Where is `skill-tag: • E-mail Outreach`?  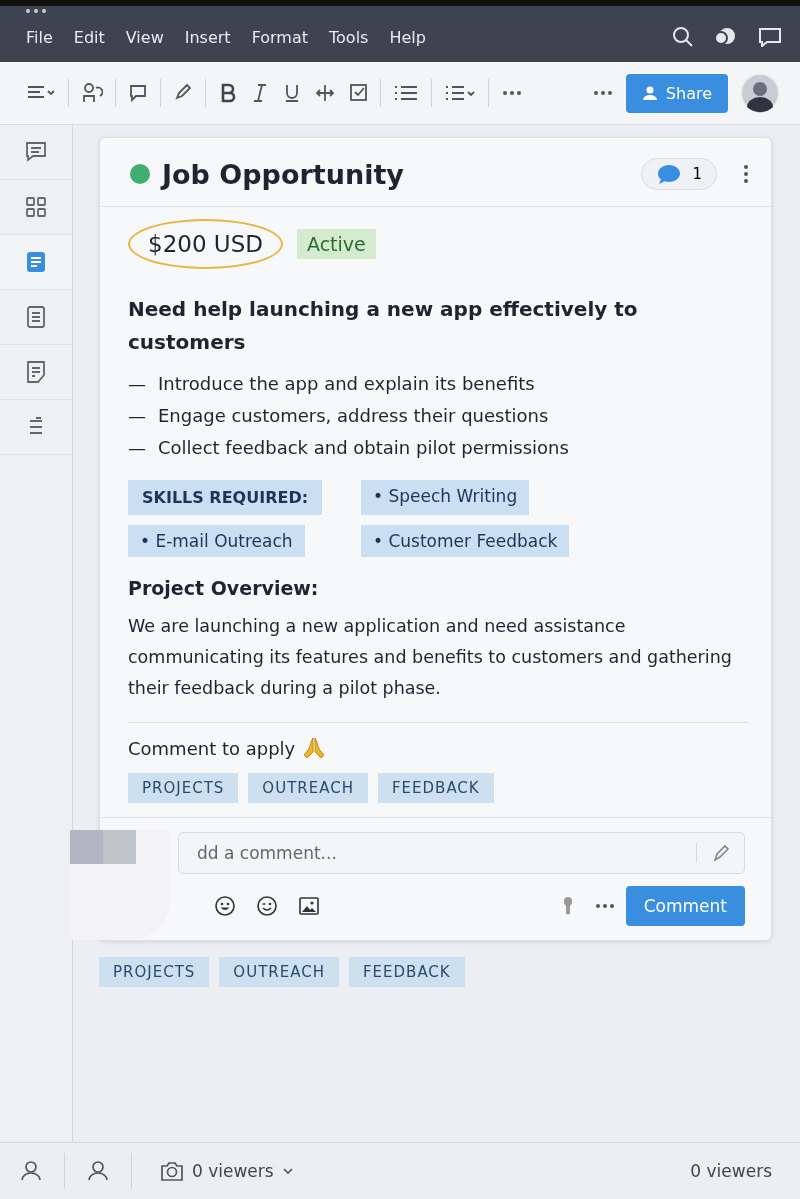
skill-tag: • E-mail Outreach is located at coordinates (216, 541).